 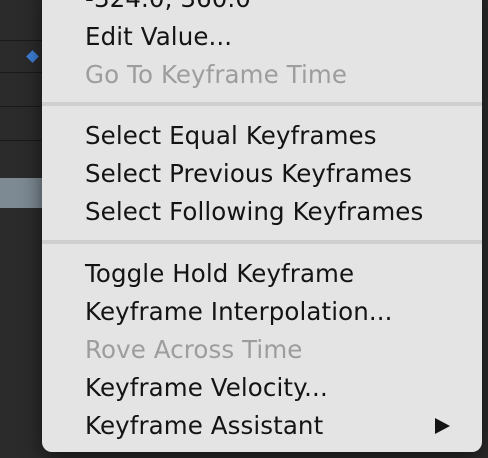 I want to click on menu-item-rove-across-time: Rove Across Time, so click(x=194, y=349).